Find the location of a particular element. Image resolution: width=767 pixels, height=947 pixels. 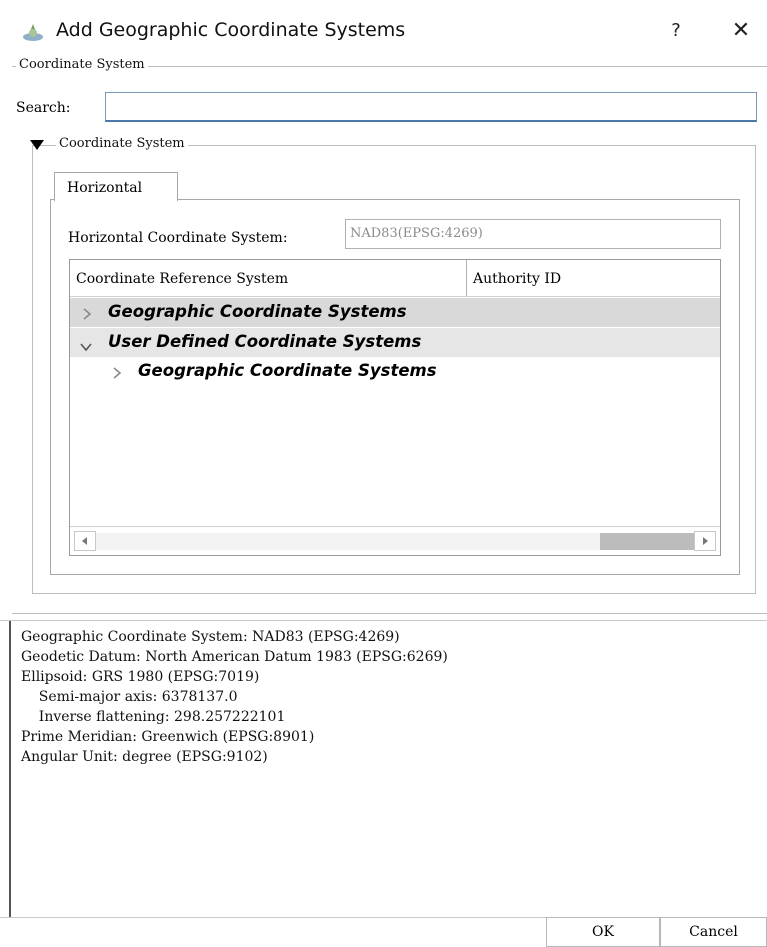

inner-group-legend: Coordinate System is located at coordinates (122, 143).